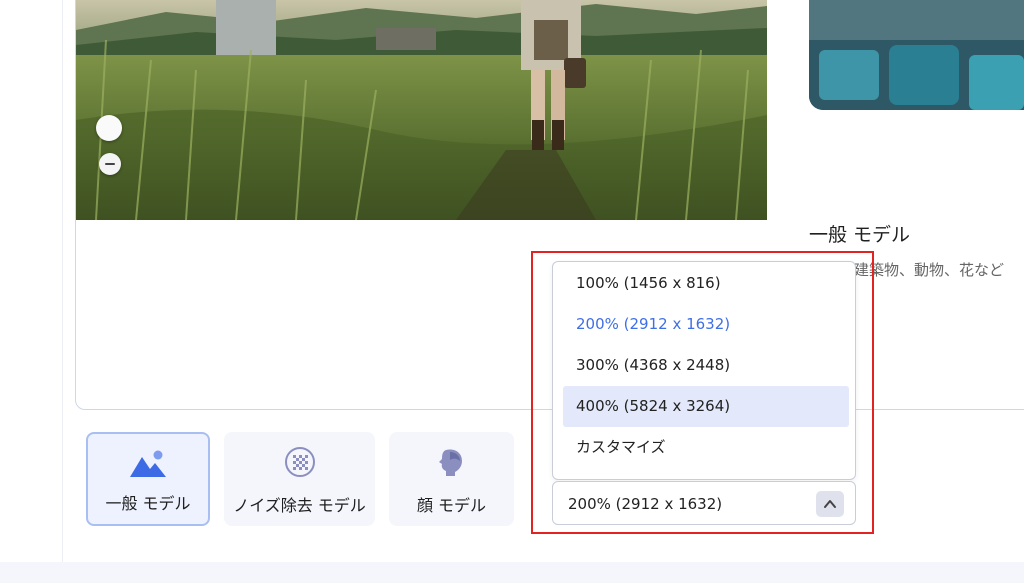  Describe the element at coordinates (706, 283) in the screenshot. I see `scale-option-100: 100% (1456 x 816)` at that location.